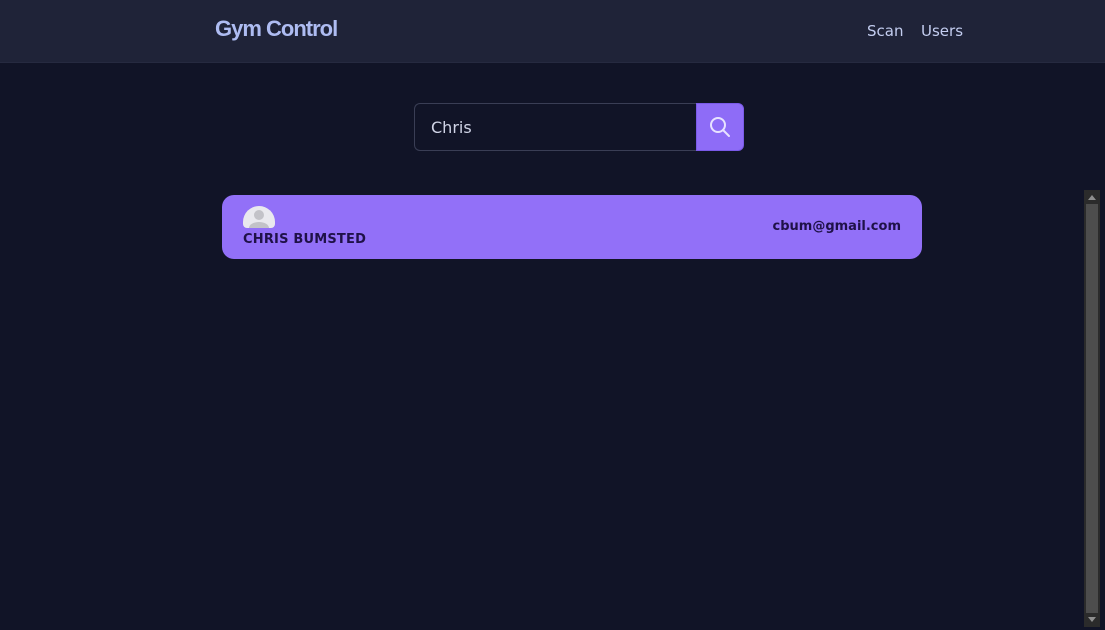 Image resolution: width=1105 pixels, height=630 pixels. Describe the element at coordinates (552, 31) in the screenshot. I see `top-navbar: Gym Control Scan Users` at that location.